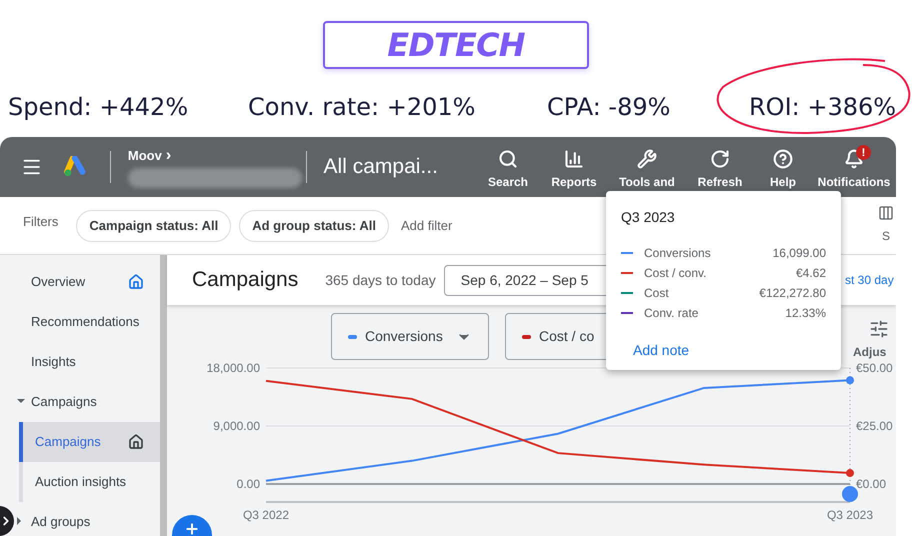 This screenshot has height=536, width=912. What do you see at coordinates (871, 484) in the screenshot?
I see `axis-label: €0.00` at bounding box center [871, 484].